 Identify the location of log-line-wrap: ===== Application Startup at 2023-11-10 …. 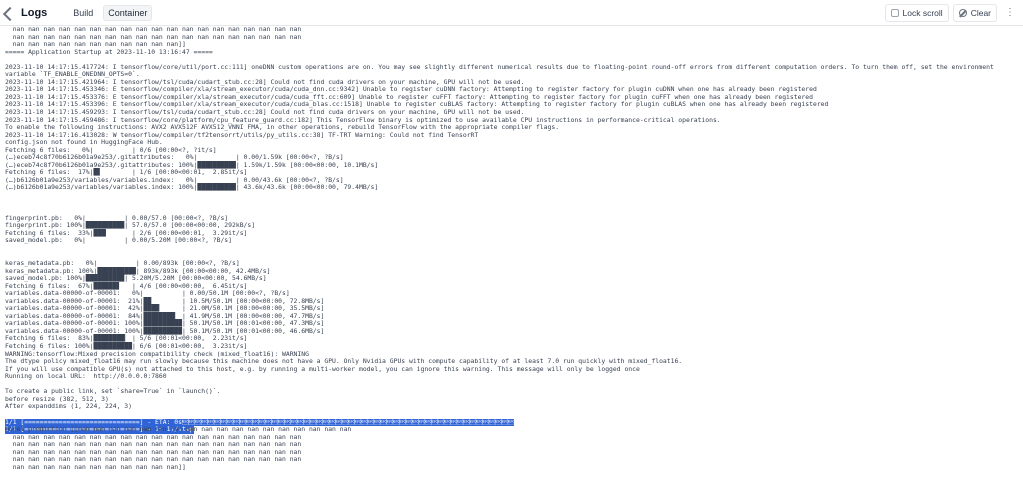
(514, 52).